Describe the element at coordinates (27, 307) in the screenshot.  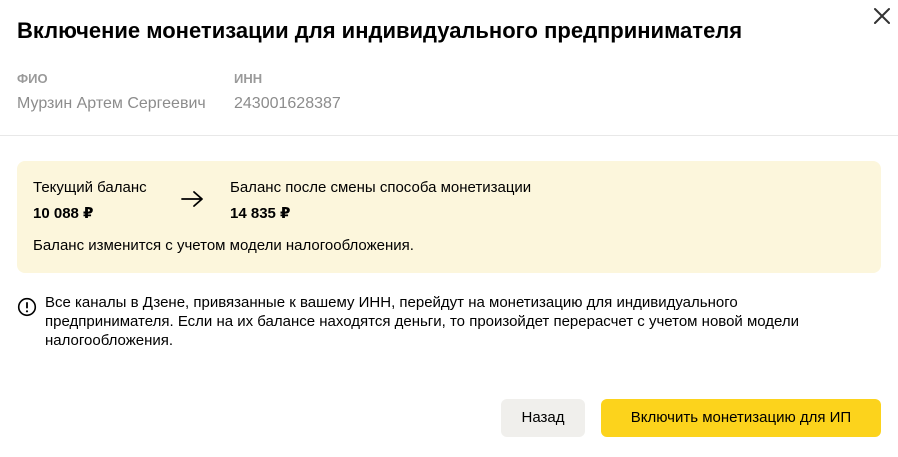
I see `exclamation-circle-icon` at that location.